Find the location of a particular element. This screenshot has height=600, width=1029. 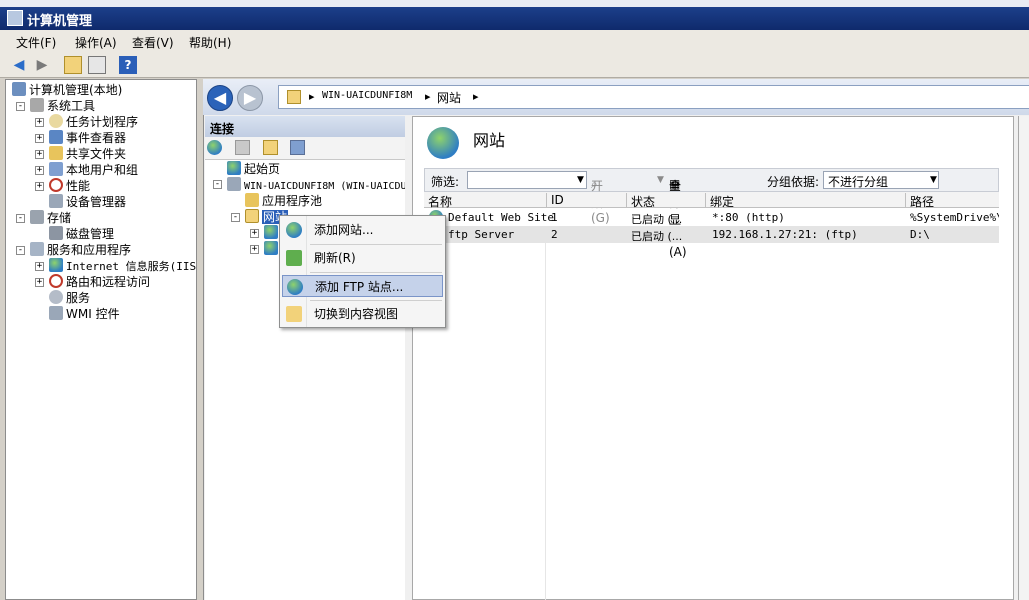

help-icon: ? is located at coordinates (128, 65).